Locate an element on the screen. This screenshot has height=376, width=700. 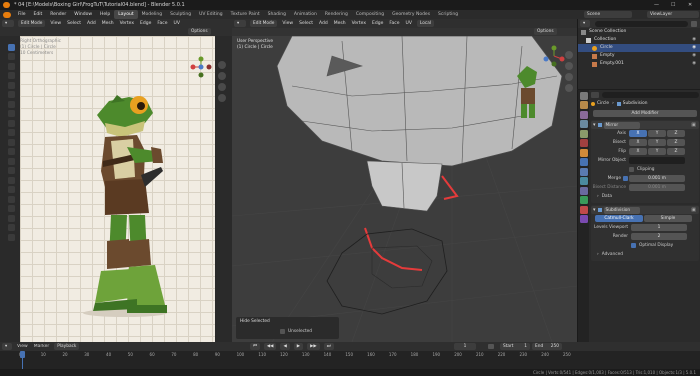
output-tab-icon is located at coordinates (583, 114).